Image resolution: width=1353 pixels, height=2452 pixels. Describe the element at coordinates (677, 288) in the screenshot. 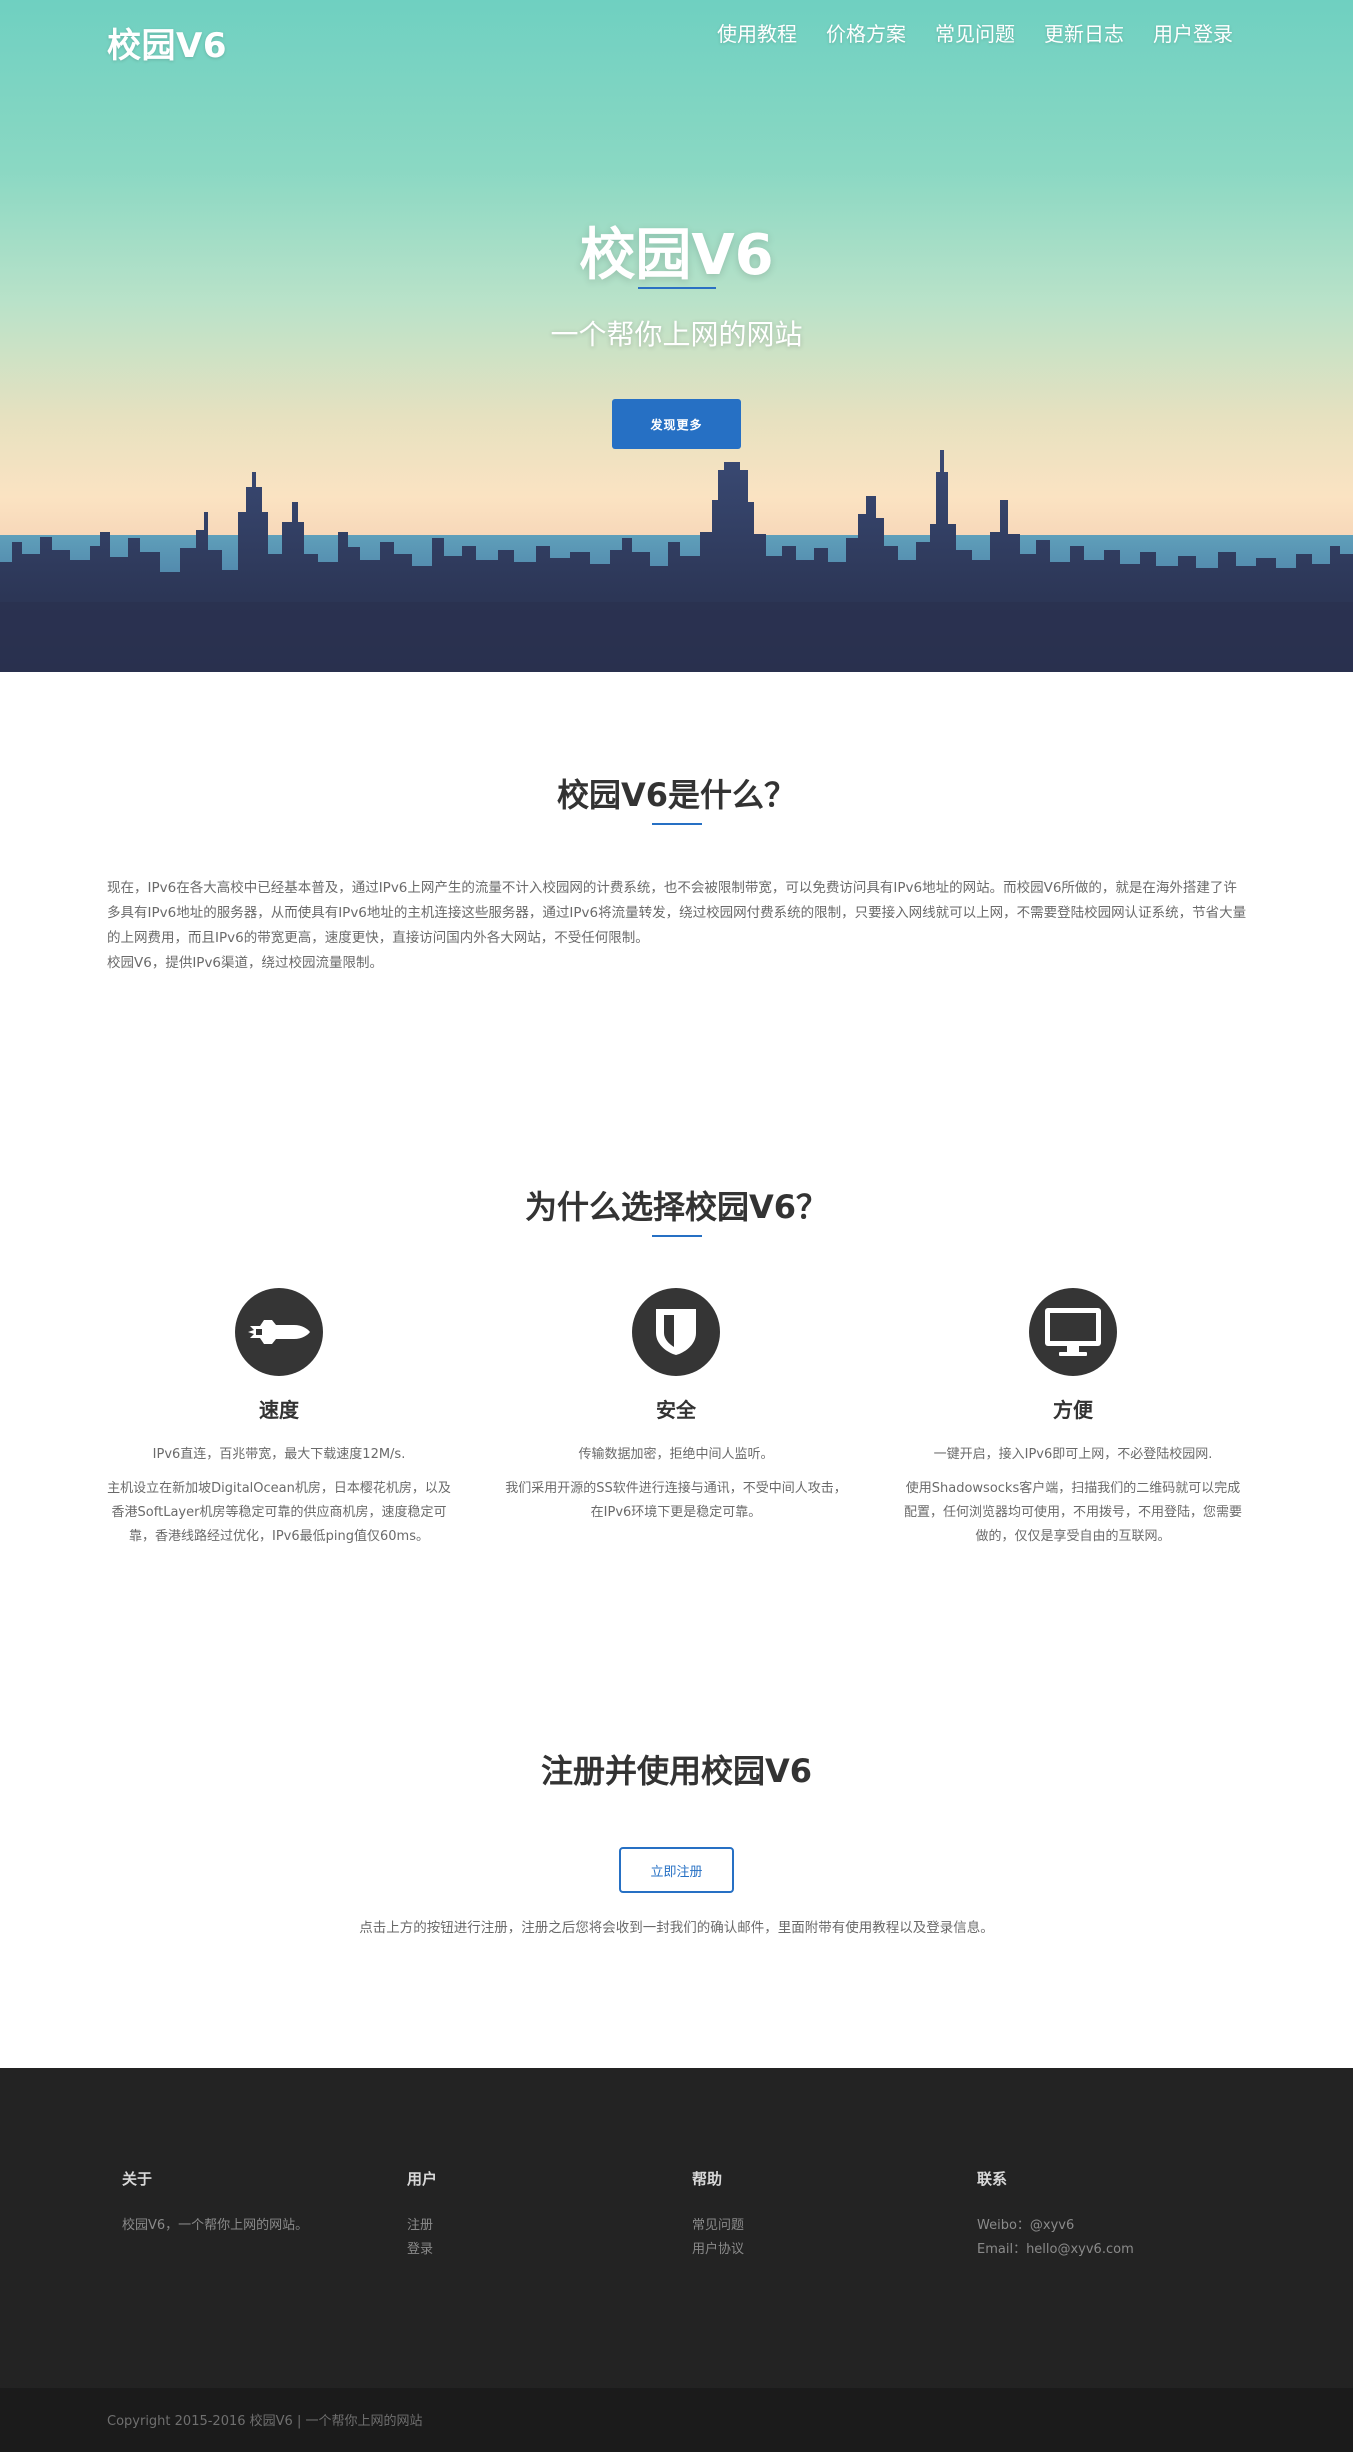

I see `hero-divider` at that location.